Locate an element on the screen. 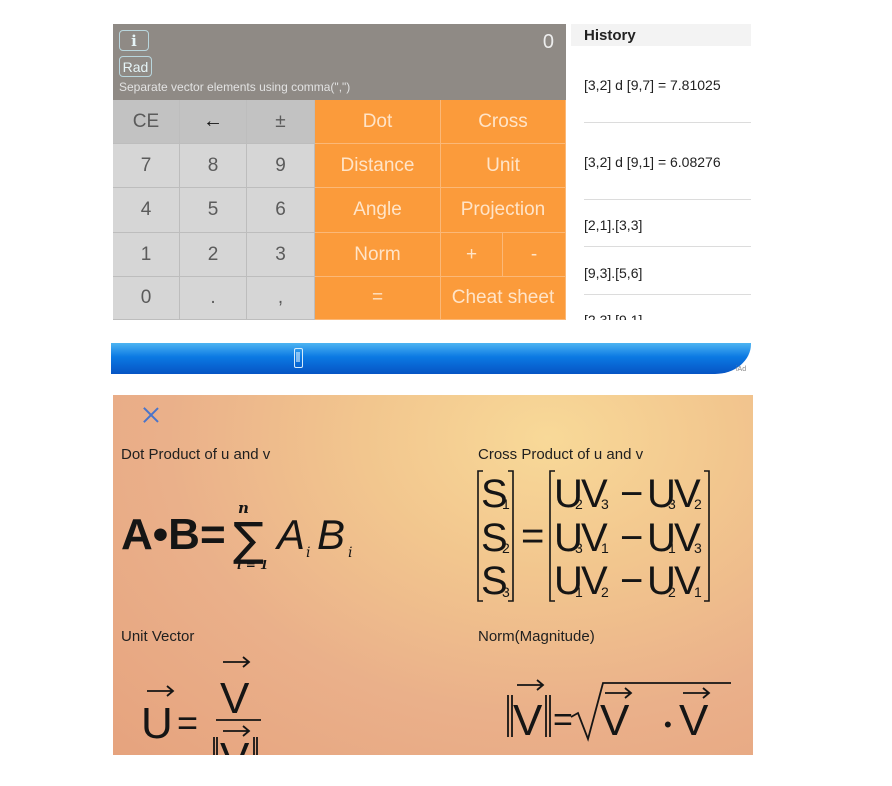  plus-button: + is located at coordinates (472, 255).